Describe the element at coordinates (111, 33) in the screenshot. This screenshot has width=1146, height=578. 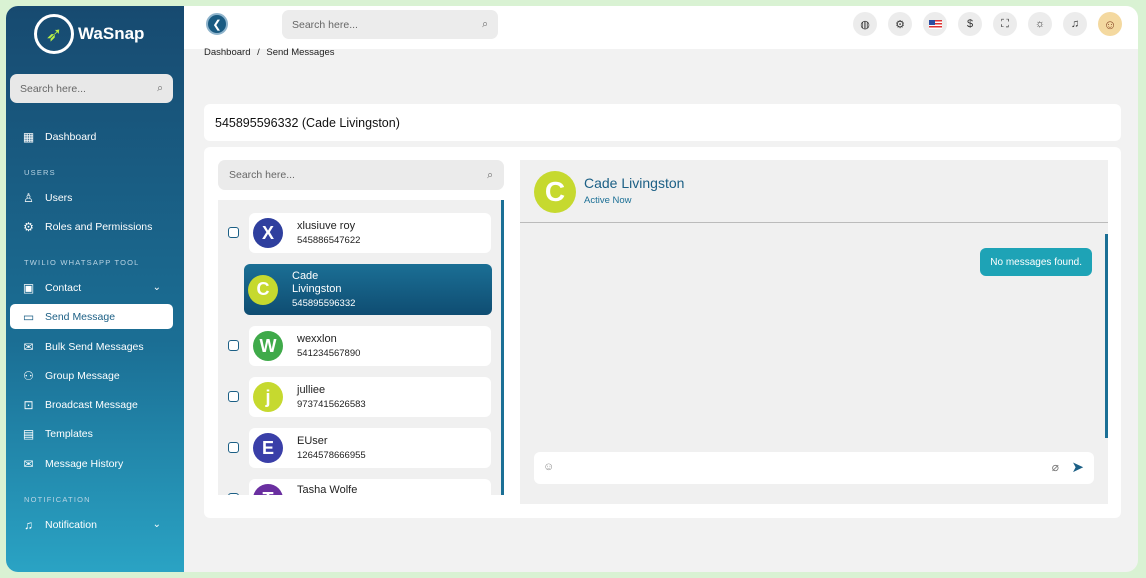
I see `brand-name: WaSnap` at that location.